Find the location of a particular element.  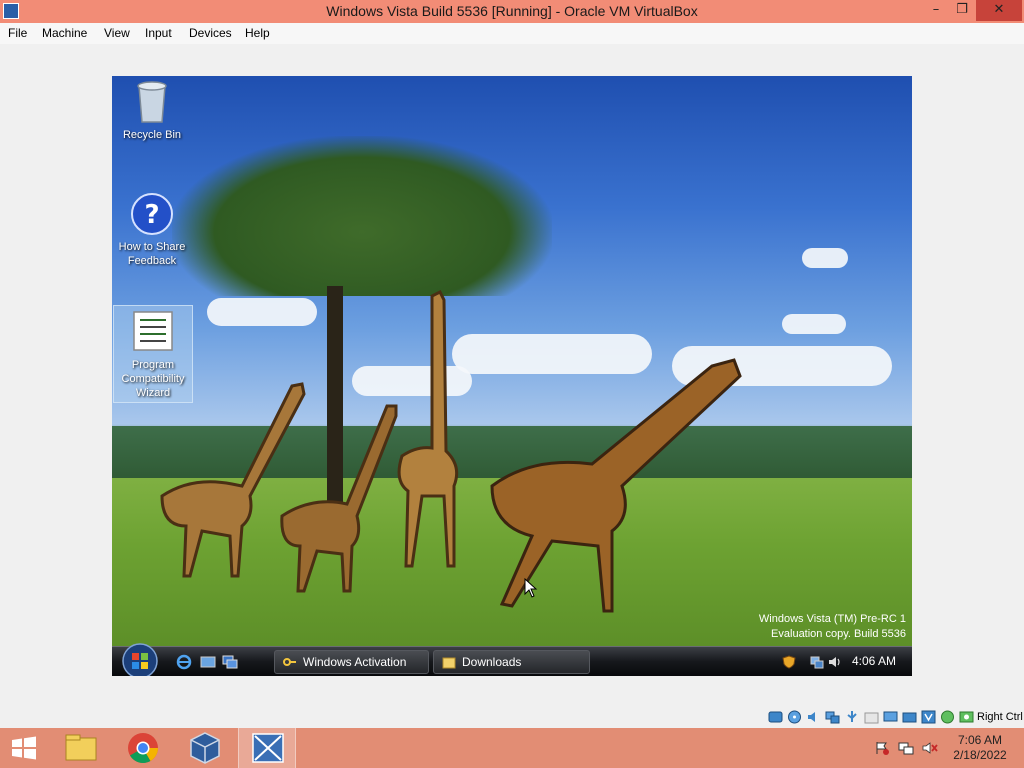

desktop-icon-share-feedback: ? How to Share Feedback is located at coordinates (152, 234).